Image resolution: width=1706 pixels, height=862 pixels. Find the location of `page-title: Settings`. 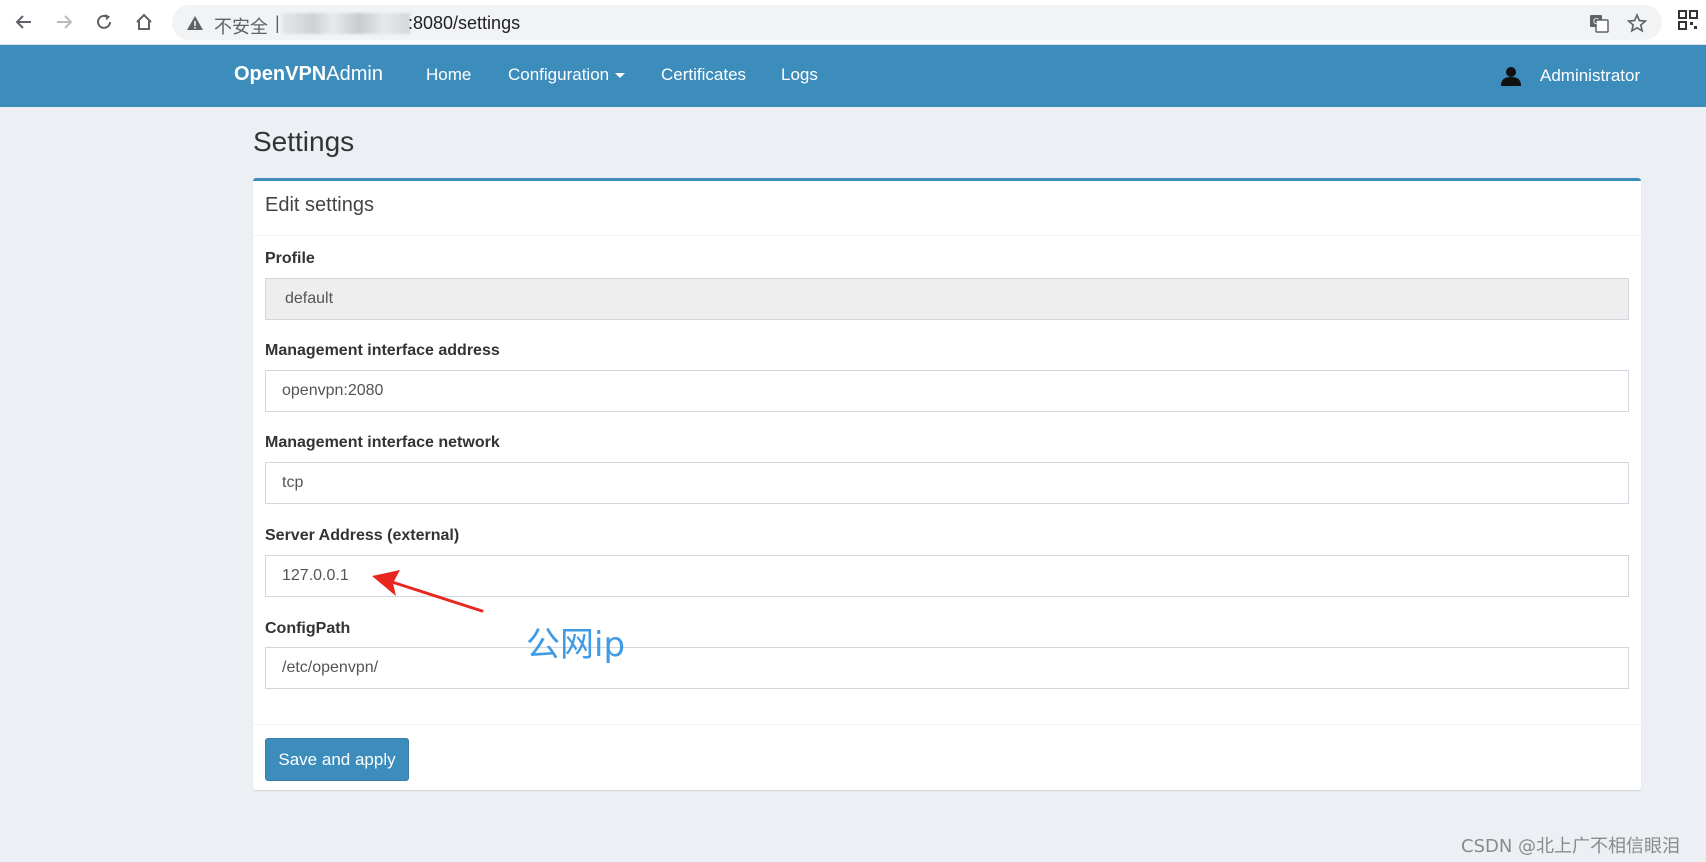

page-title: Settings is located at coordinates (304, 141).